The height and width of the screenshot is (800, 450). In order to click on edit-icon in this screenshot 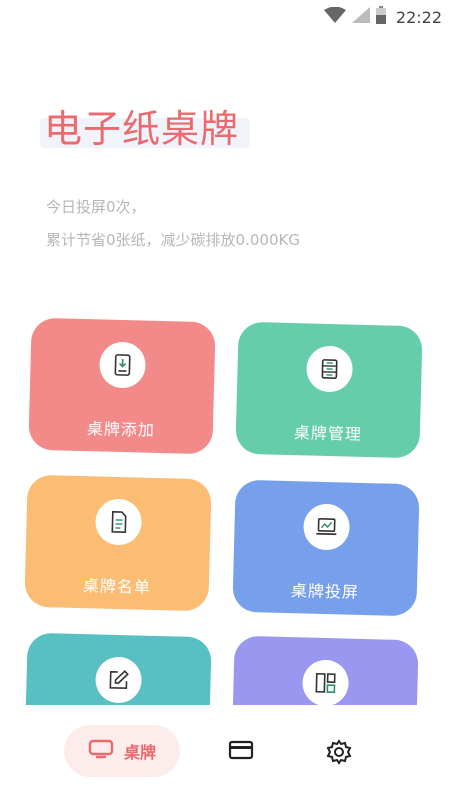, I will do `click(118, 680)`.